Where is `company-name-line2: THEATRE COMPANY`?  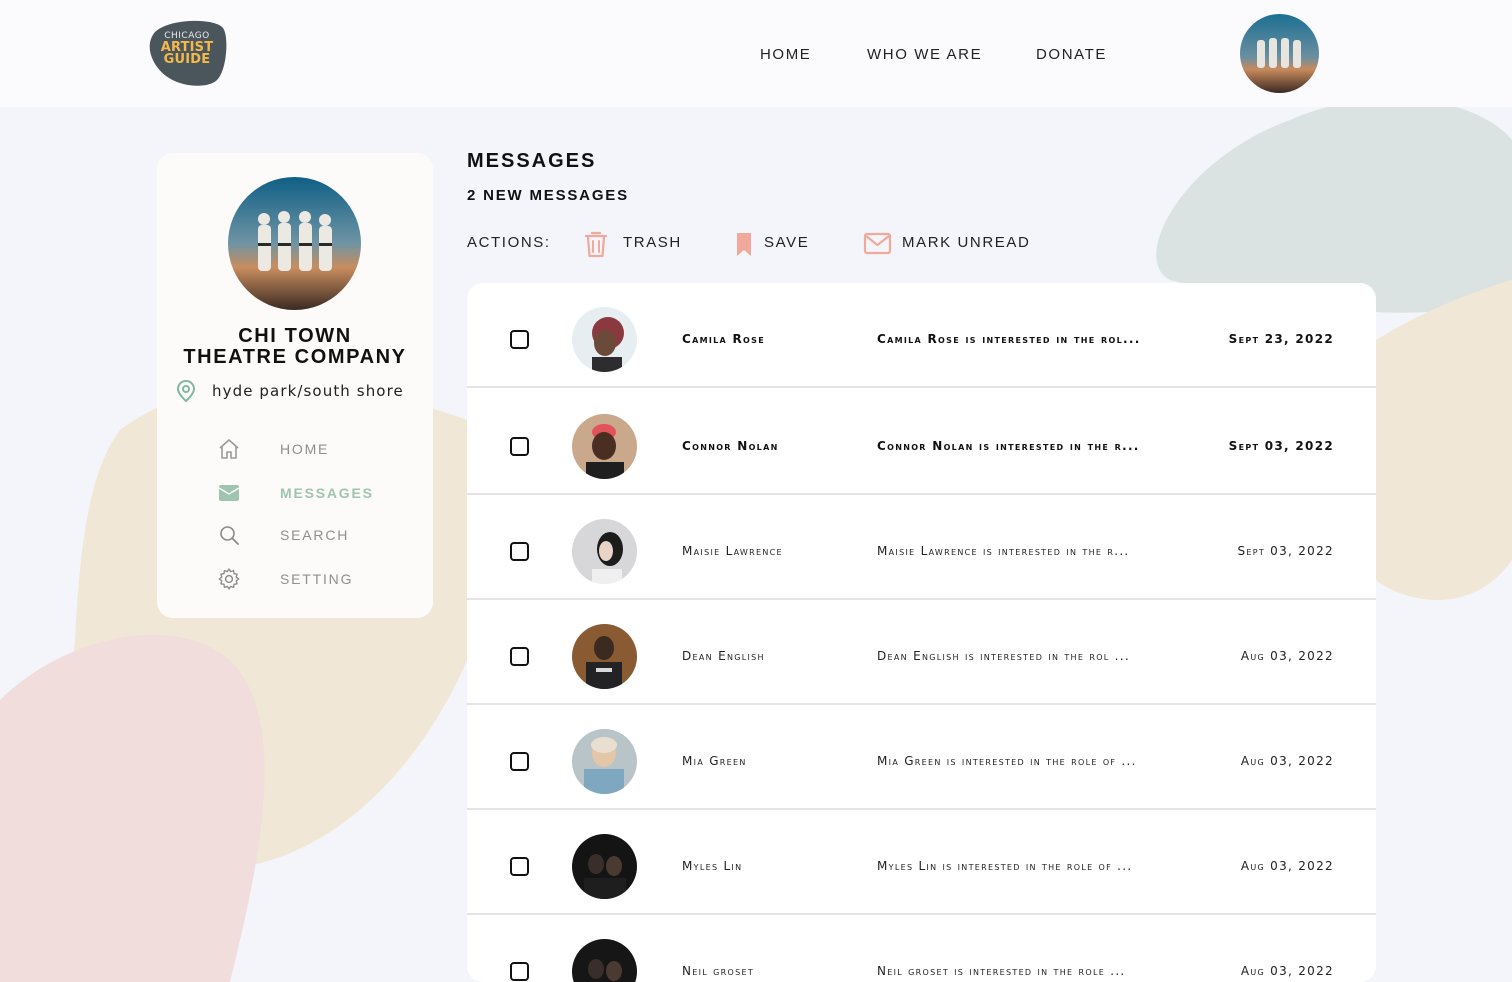 company-name-line2: THEATRE COMPANY is located at coordinates (295, 357).